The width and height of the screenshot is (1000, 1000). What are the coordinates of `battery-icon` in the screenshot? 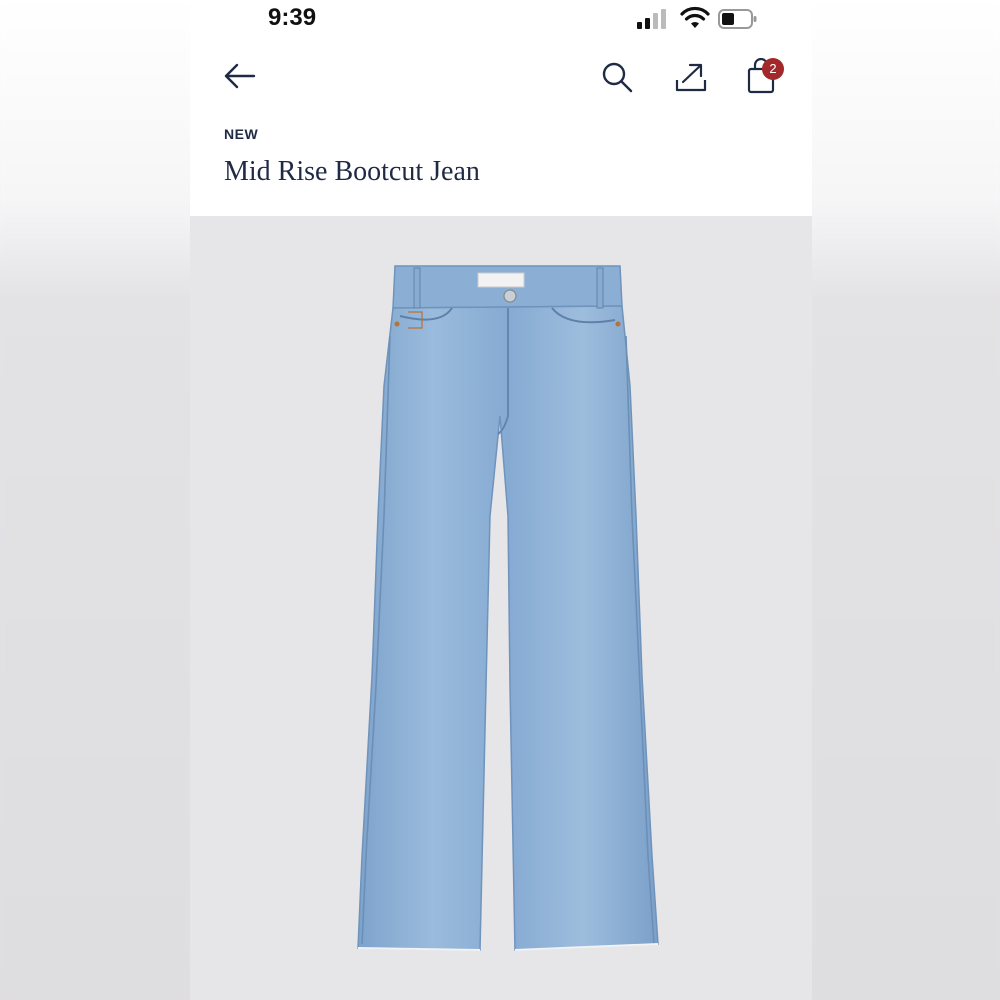 It's located at (737, 19).